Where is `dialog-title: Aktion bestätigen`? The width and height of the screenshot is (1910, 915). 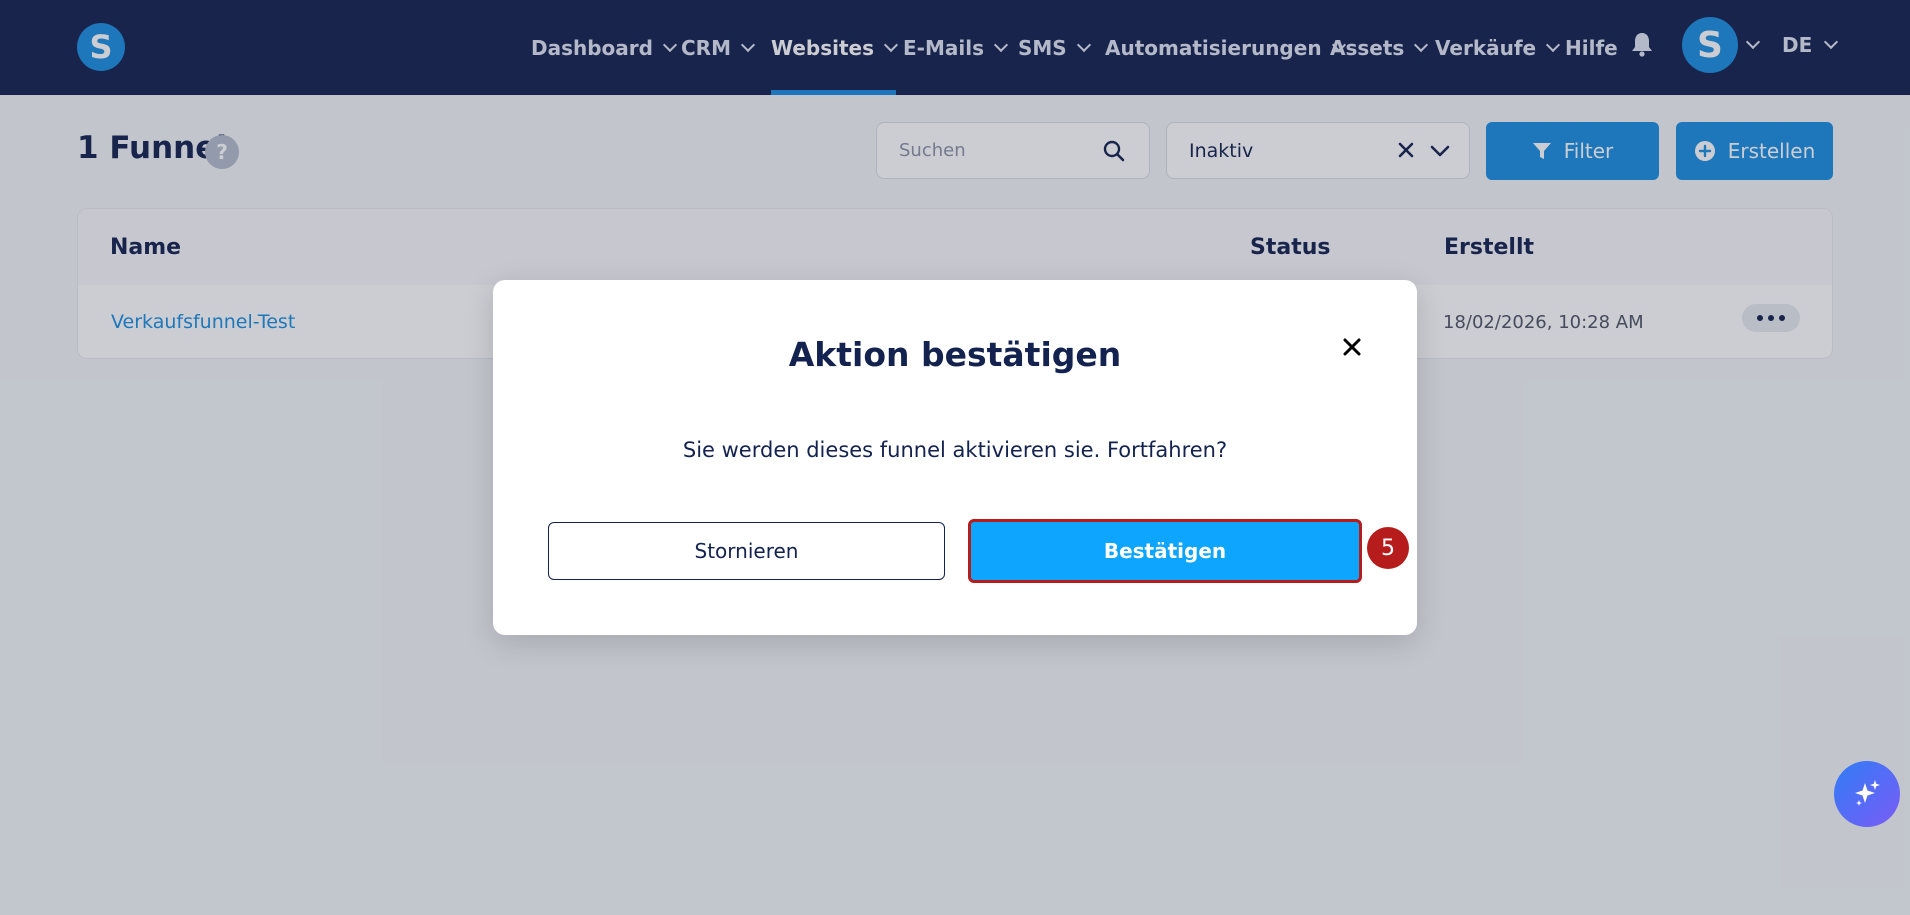
dialog-title: Aktion bestätigen is located at coordinates (955, 354).